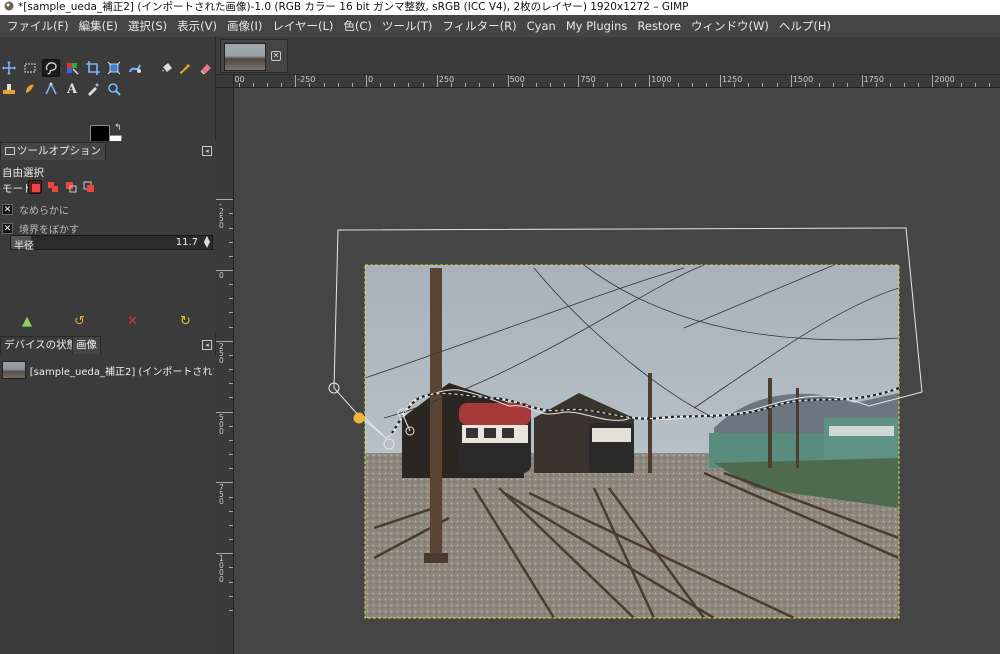 The image size is (1000, 654). I want to click on menu-item-0: ファイル(F), so click(38, 26).